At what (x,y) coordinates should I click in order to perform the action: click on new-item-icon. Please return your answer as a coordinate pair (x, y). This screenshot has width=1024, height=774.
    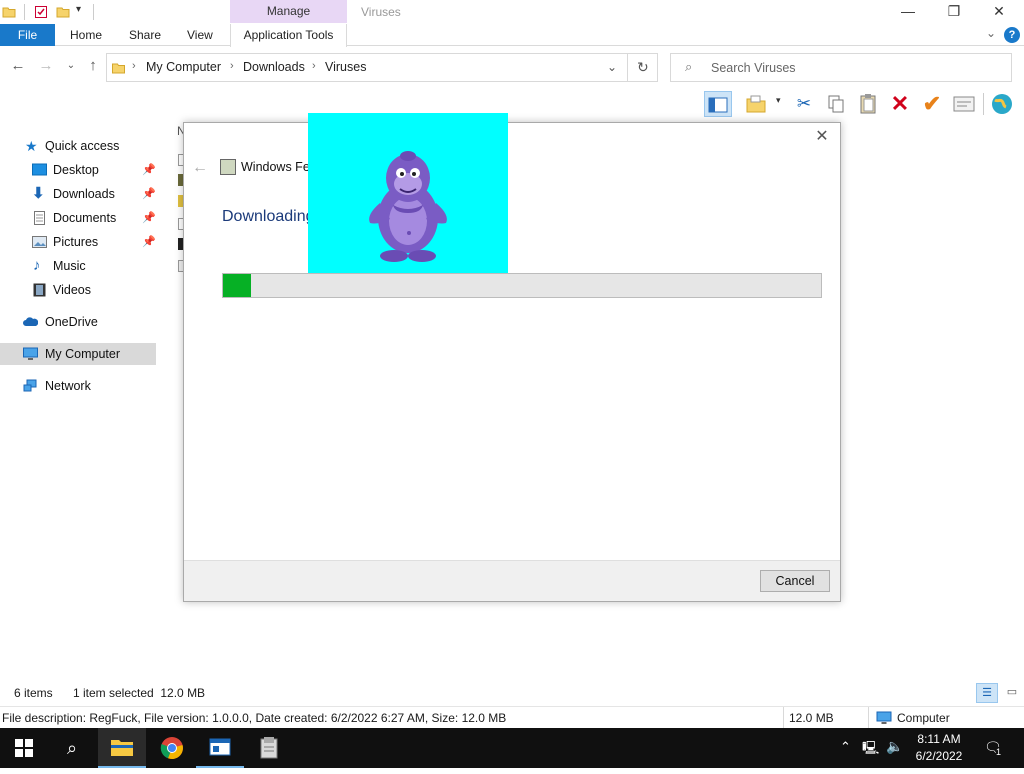
    Looking at the image, I should click on (756, 104).